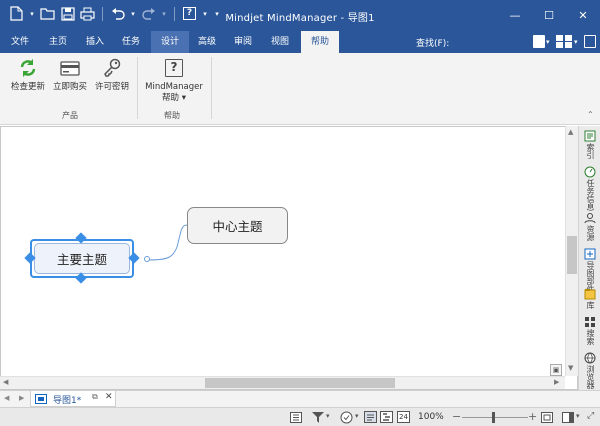 This screenshot has height=426, width=600. I want to click on buy-now-button: 立即购买, so click(70, 75).